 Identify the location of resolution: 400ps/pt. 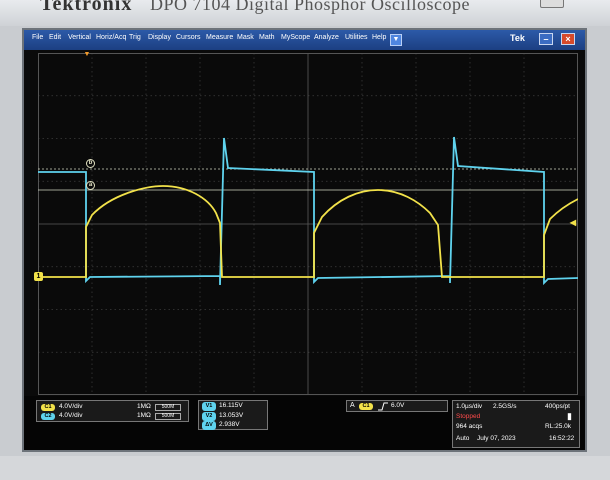
(557, 406).